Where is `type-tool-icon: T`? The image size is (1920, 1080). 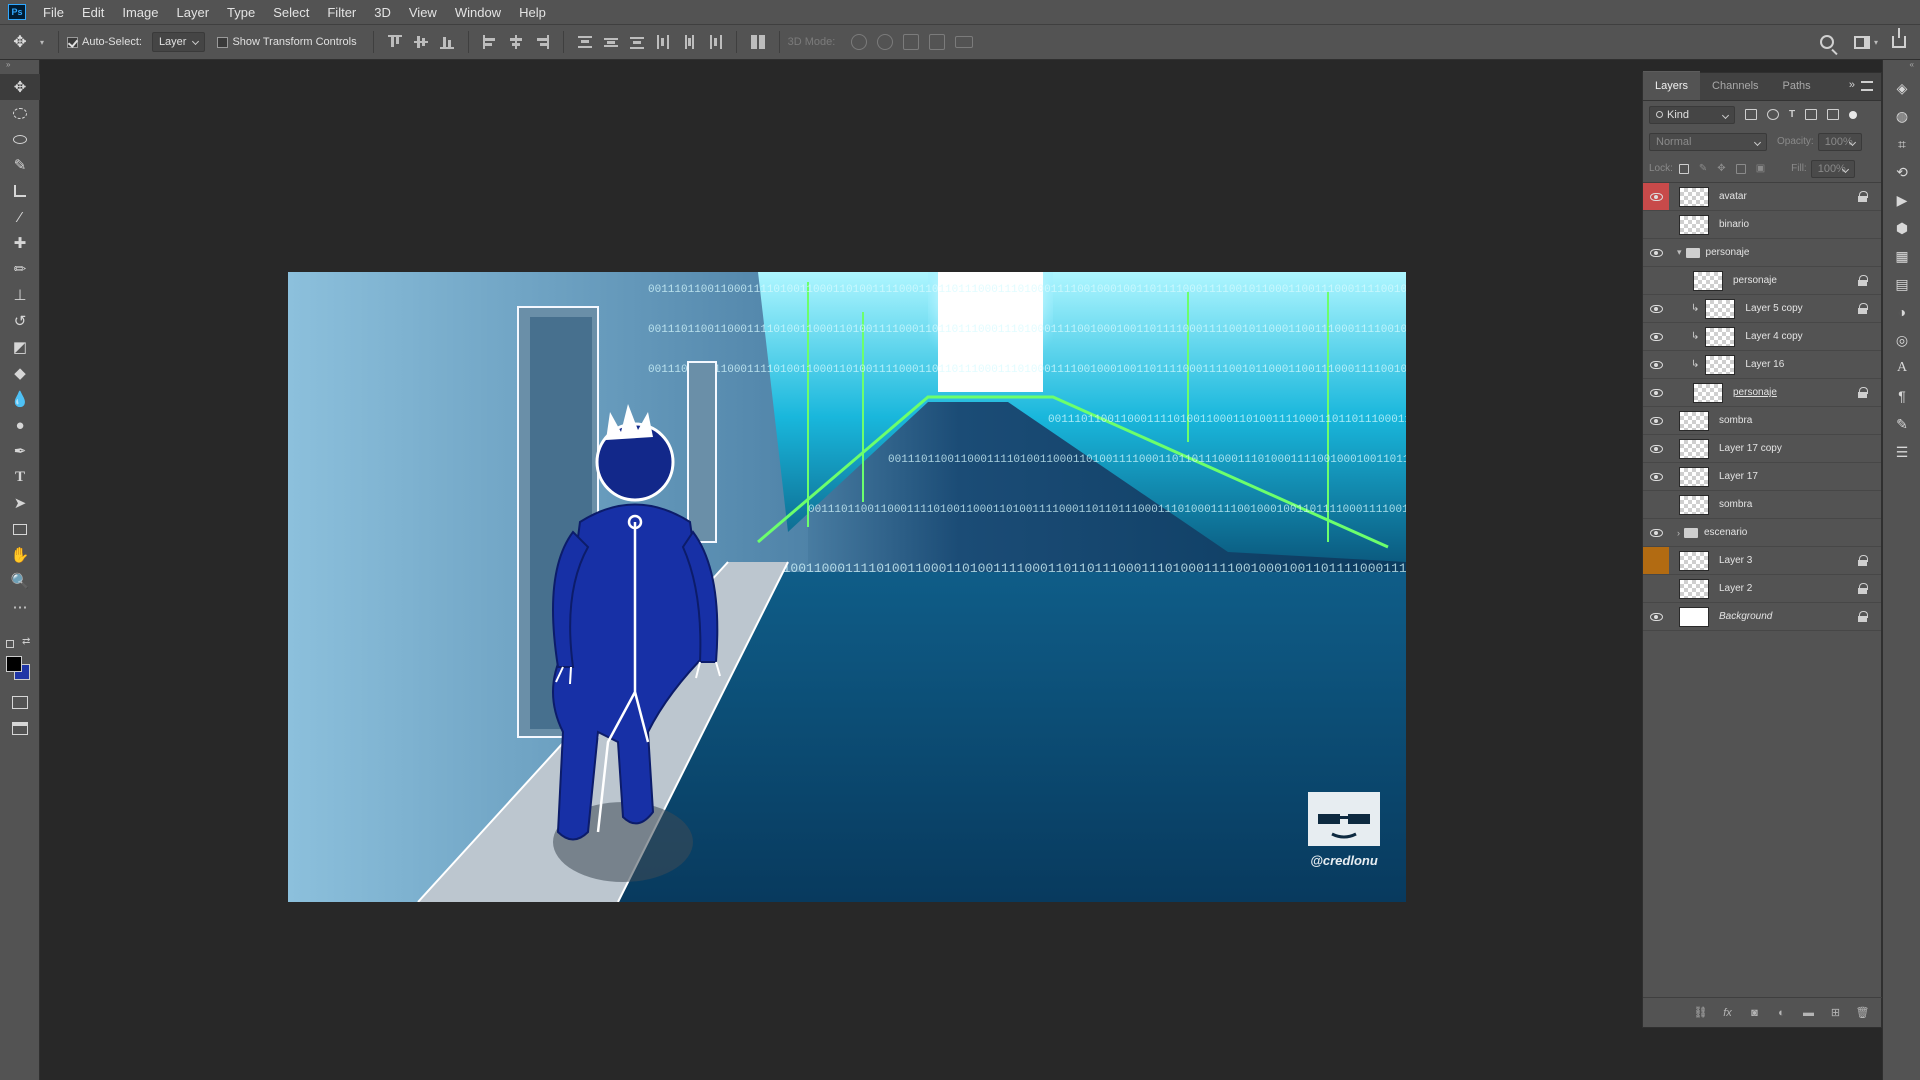
type-tool-icon: T is located at coordinates (20, 477).